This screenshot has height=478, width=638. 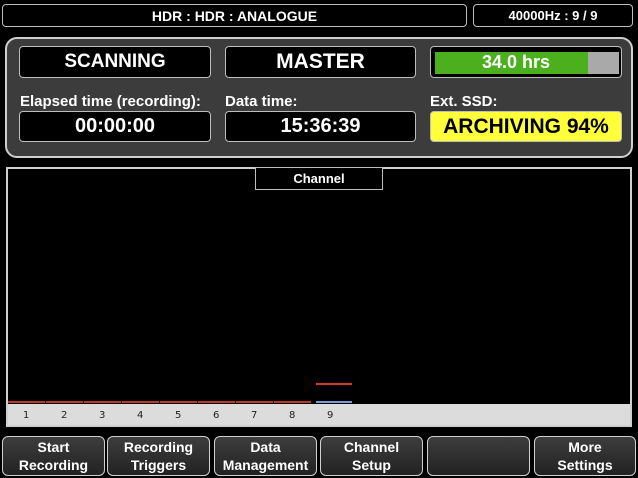 I want to click on data-time-value: 15:36:39, so click(x=320, y=126).